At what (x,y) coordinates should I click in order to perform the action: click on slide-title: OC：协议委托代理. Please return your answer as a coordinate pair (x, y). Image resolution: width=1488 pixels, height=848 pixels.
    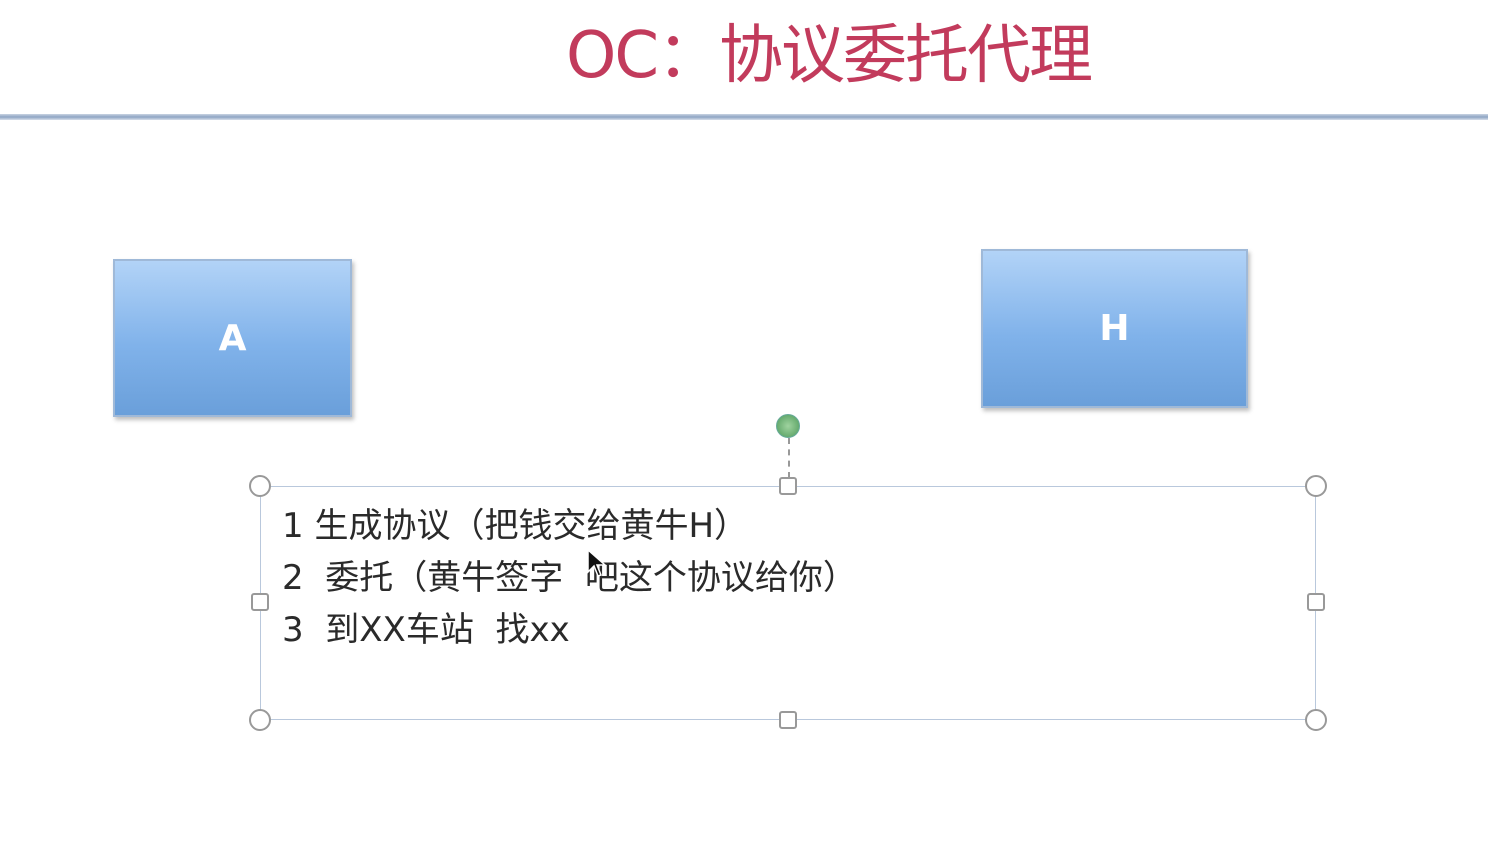
    Looking at the image, I should click on (829, 56).